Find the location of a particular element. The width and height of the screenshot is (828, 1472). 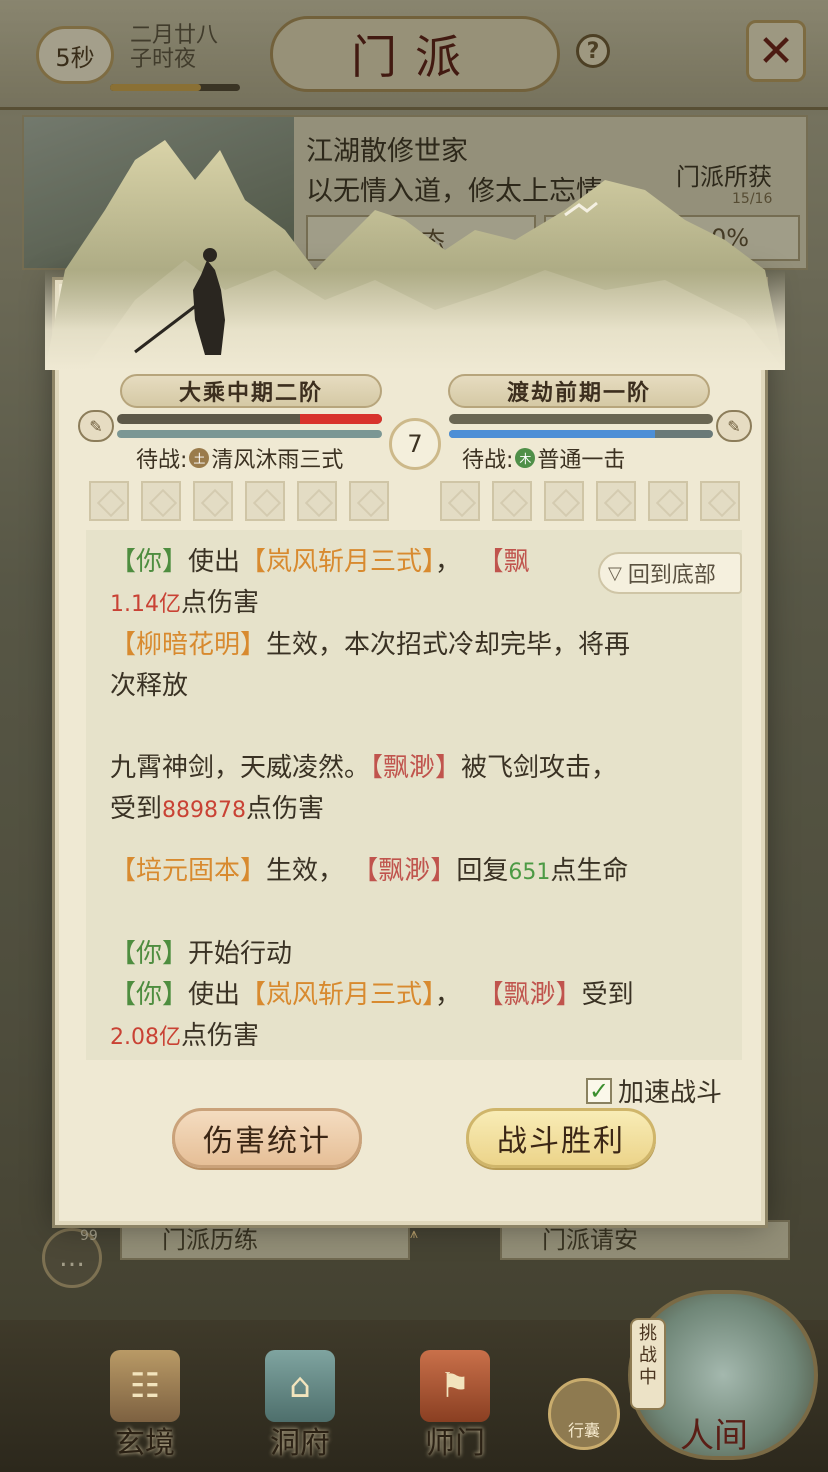

enemy-hp-fill is located at coordinates (581, 419).